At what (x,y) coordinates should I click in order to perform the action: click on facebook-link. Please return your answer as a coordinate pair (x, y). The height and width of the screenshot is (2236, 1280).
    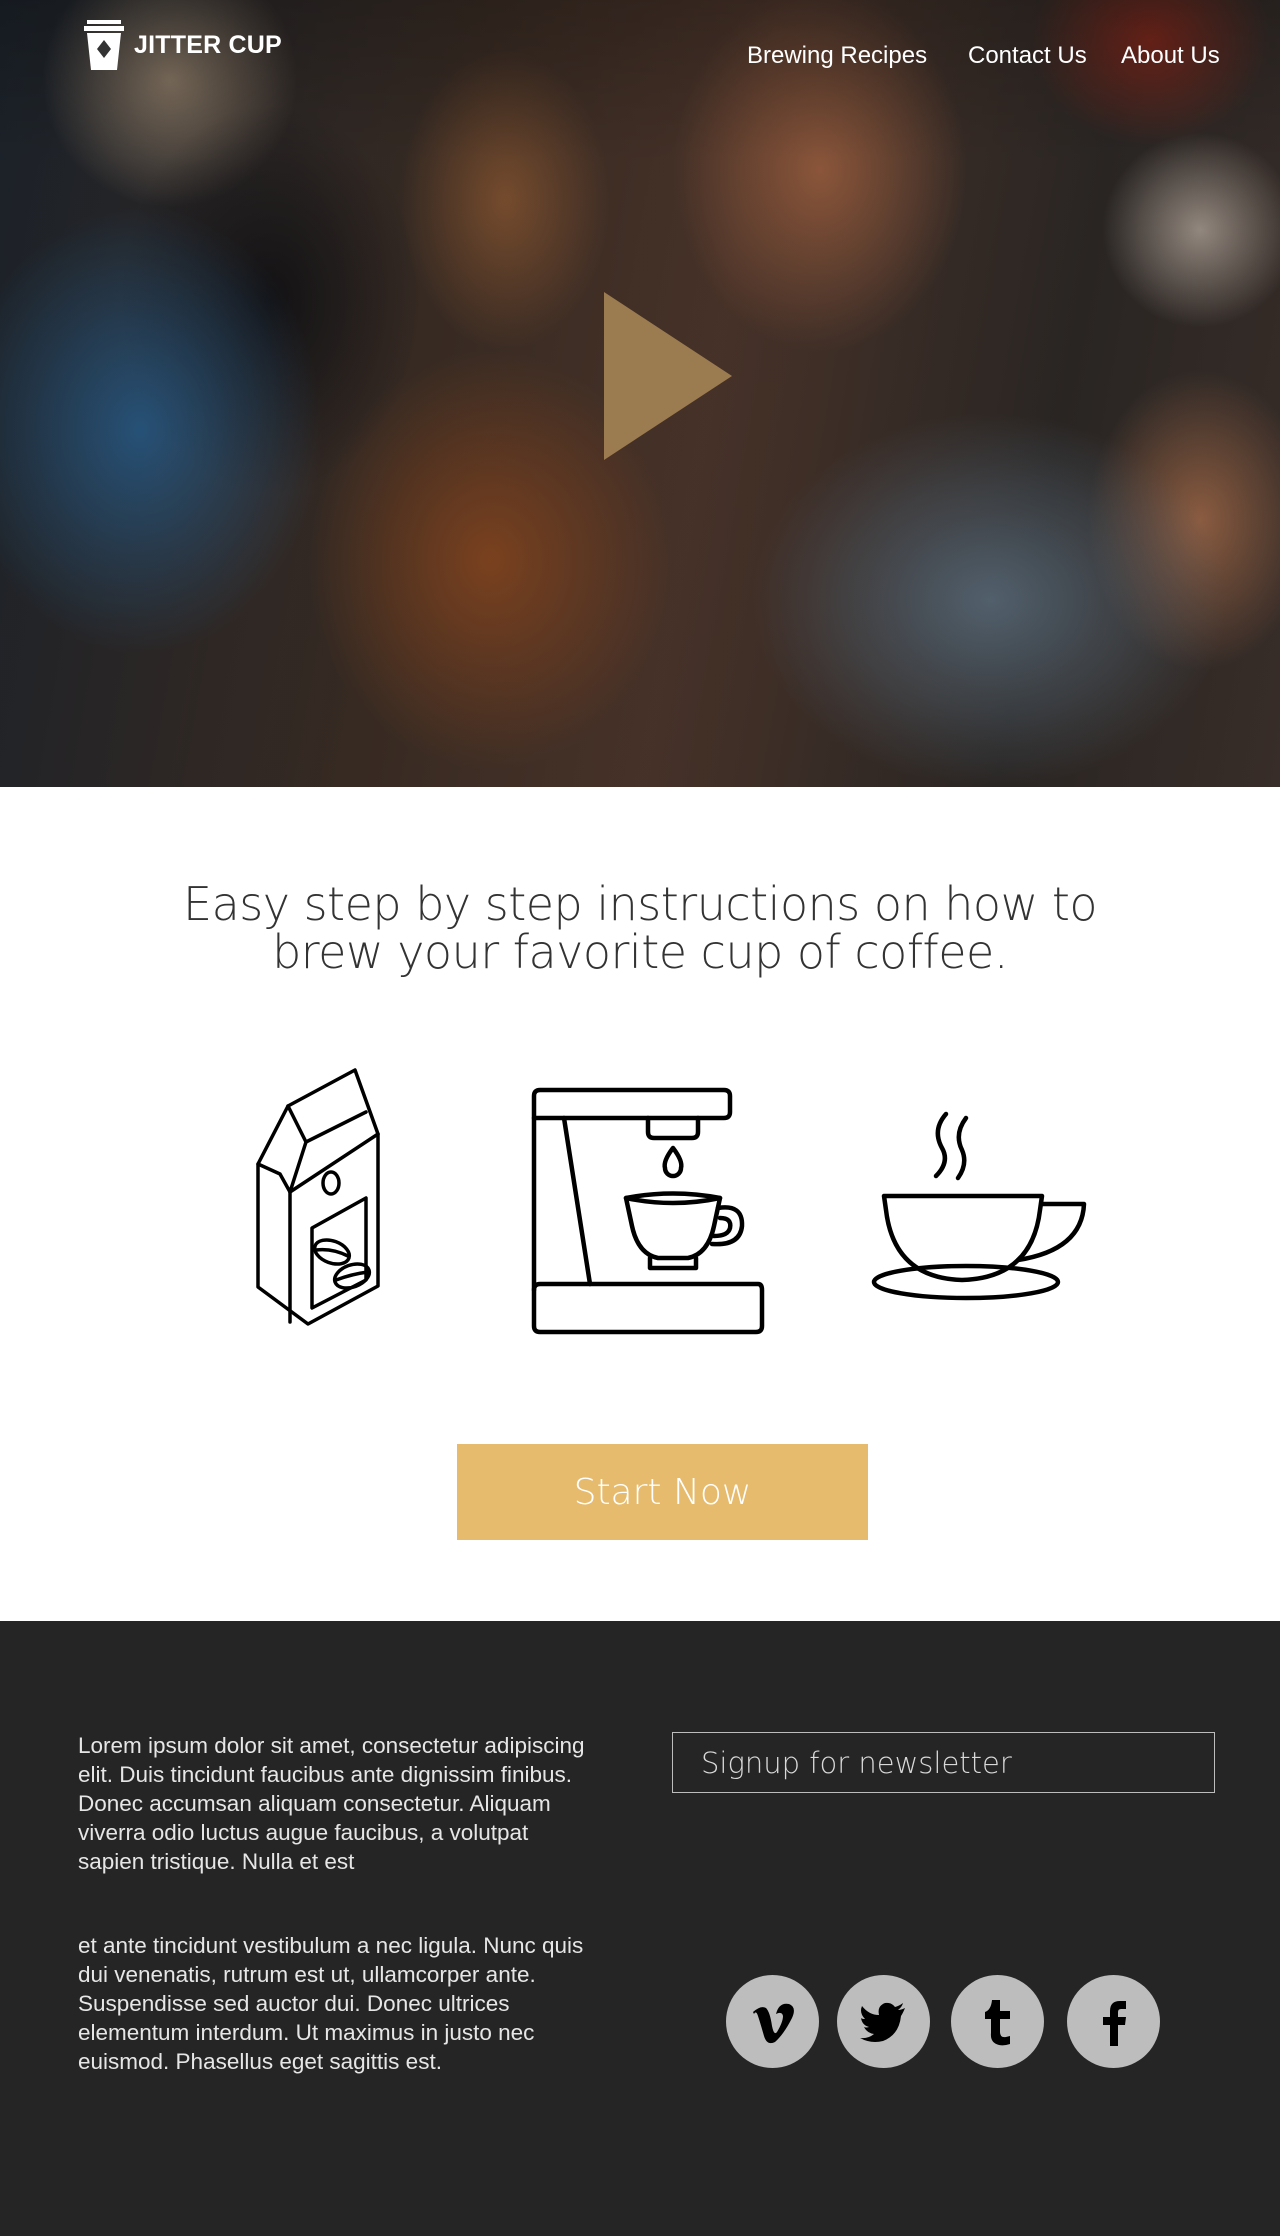
    Looking at the image, I should click on (1113, 2021).